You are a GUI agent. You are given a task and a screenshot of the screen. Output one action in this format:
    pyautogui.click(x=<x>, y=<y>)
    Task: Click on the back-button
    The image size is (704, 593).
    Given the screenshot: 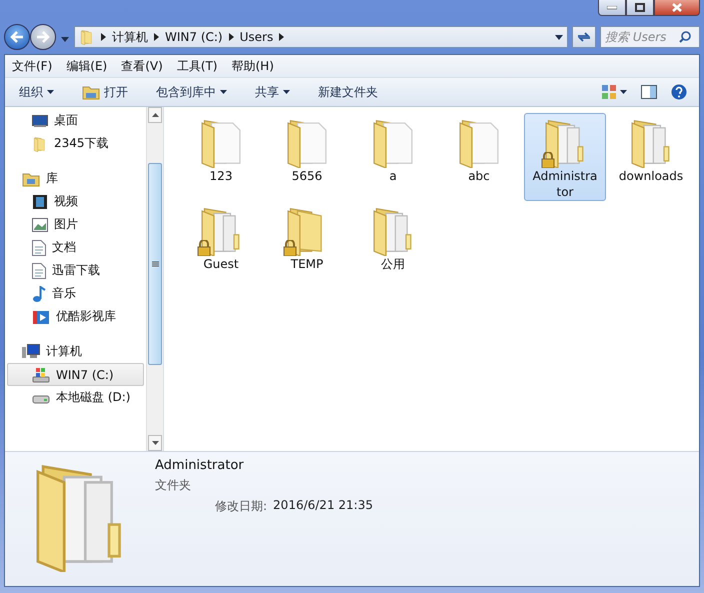 What is the action you would take?
    pyautogui.click(x=17, y=37)
    